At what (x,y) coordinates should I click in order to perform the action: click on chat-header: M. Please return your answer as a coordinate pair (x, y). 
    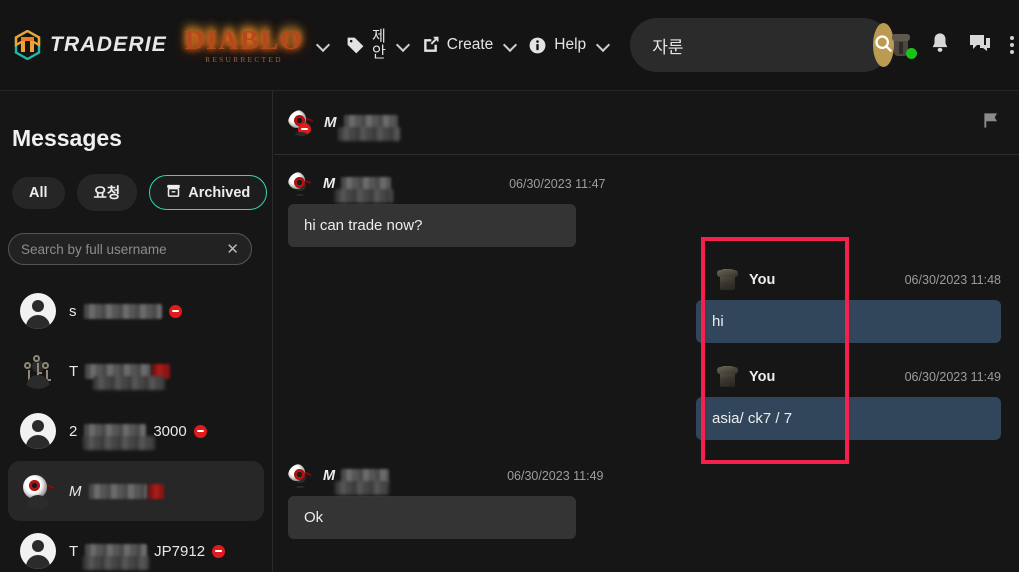
    Looking at the image, I should click on (646, 123).